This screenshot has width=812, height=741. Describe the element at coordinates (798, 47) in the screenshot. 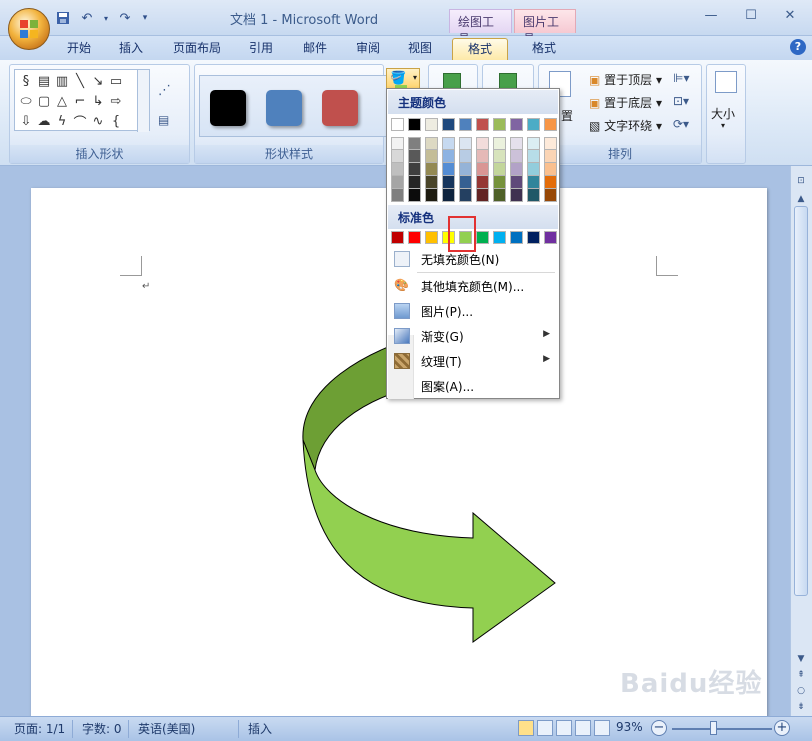

I see `help-icon: ?` at that location.